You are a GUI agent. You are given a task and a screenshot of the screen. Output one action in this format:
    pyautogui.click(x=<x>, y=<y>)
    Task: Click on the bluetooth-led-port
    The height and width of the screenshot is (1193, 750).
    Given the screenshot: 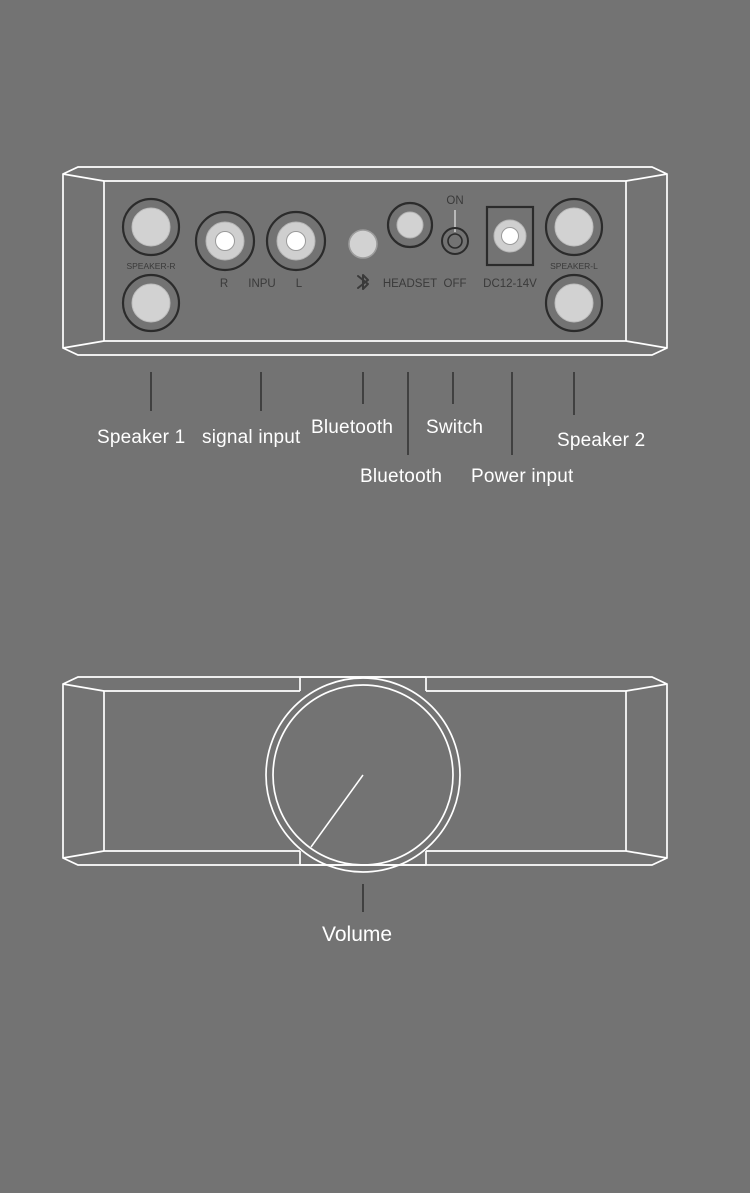 What is the action you would take?
    pyautogui.click(x=363, y=244)
    